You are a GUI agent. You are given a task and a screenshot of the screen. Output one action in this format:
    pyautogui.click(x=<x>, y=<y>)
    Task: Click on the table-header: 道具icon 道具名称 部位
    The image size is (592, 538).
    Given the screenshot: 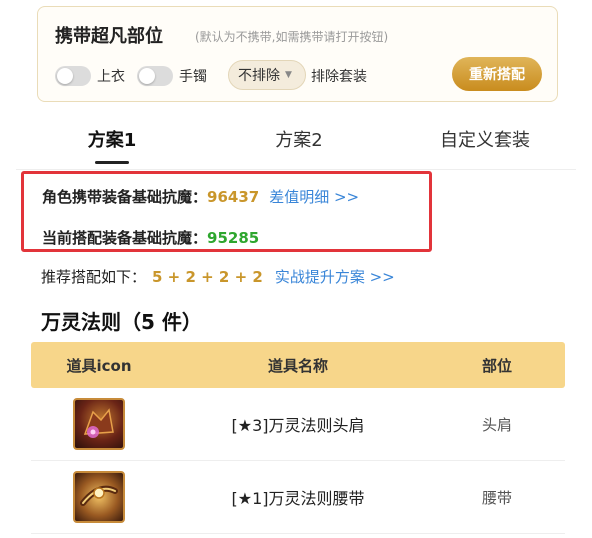 What is the action you would take?
    pyautogui.click(x=298, y=365)
    